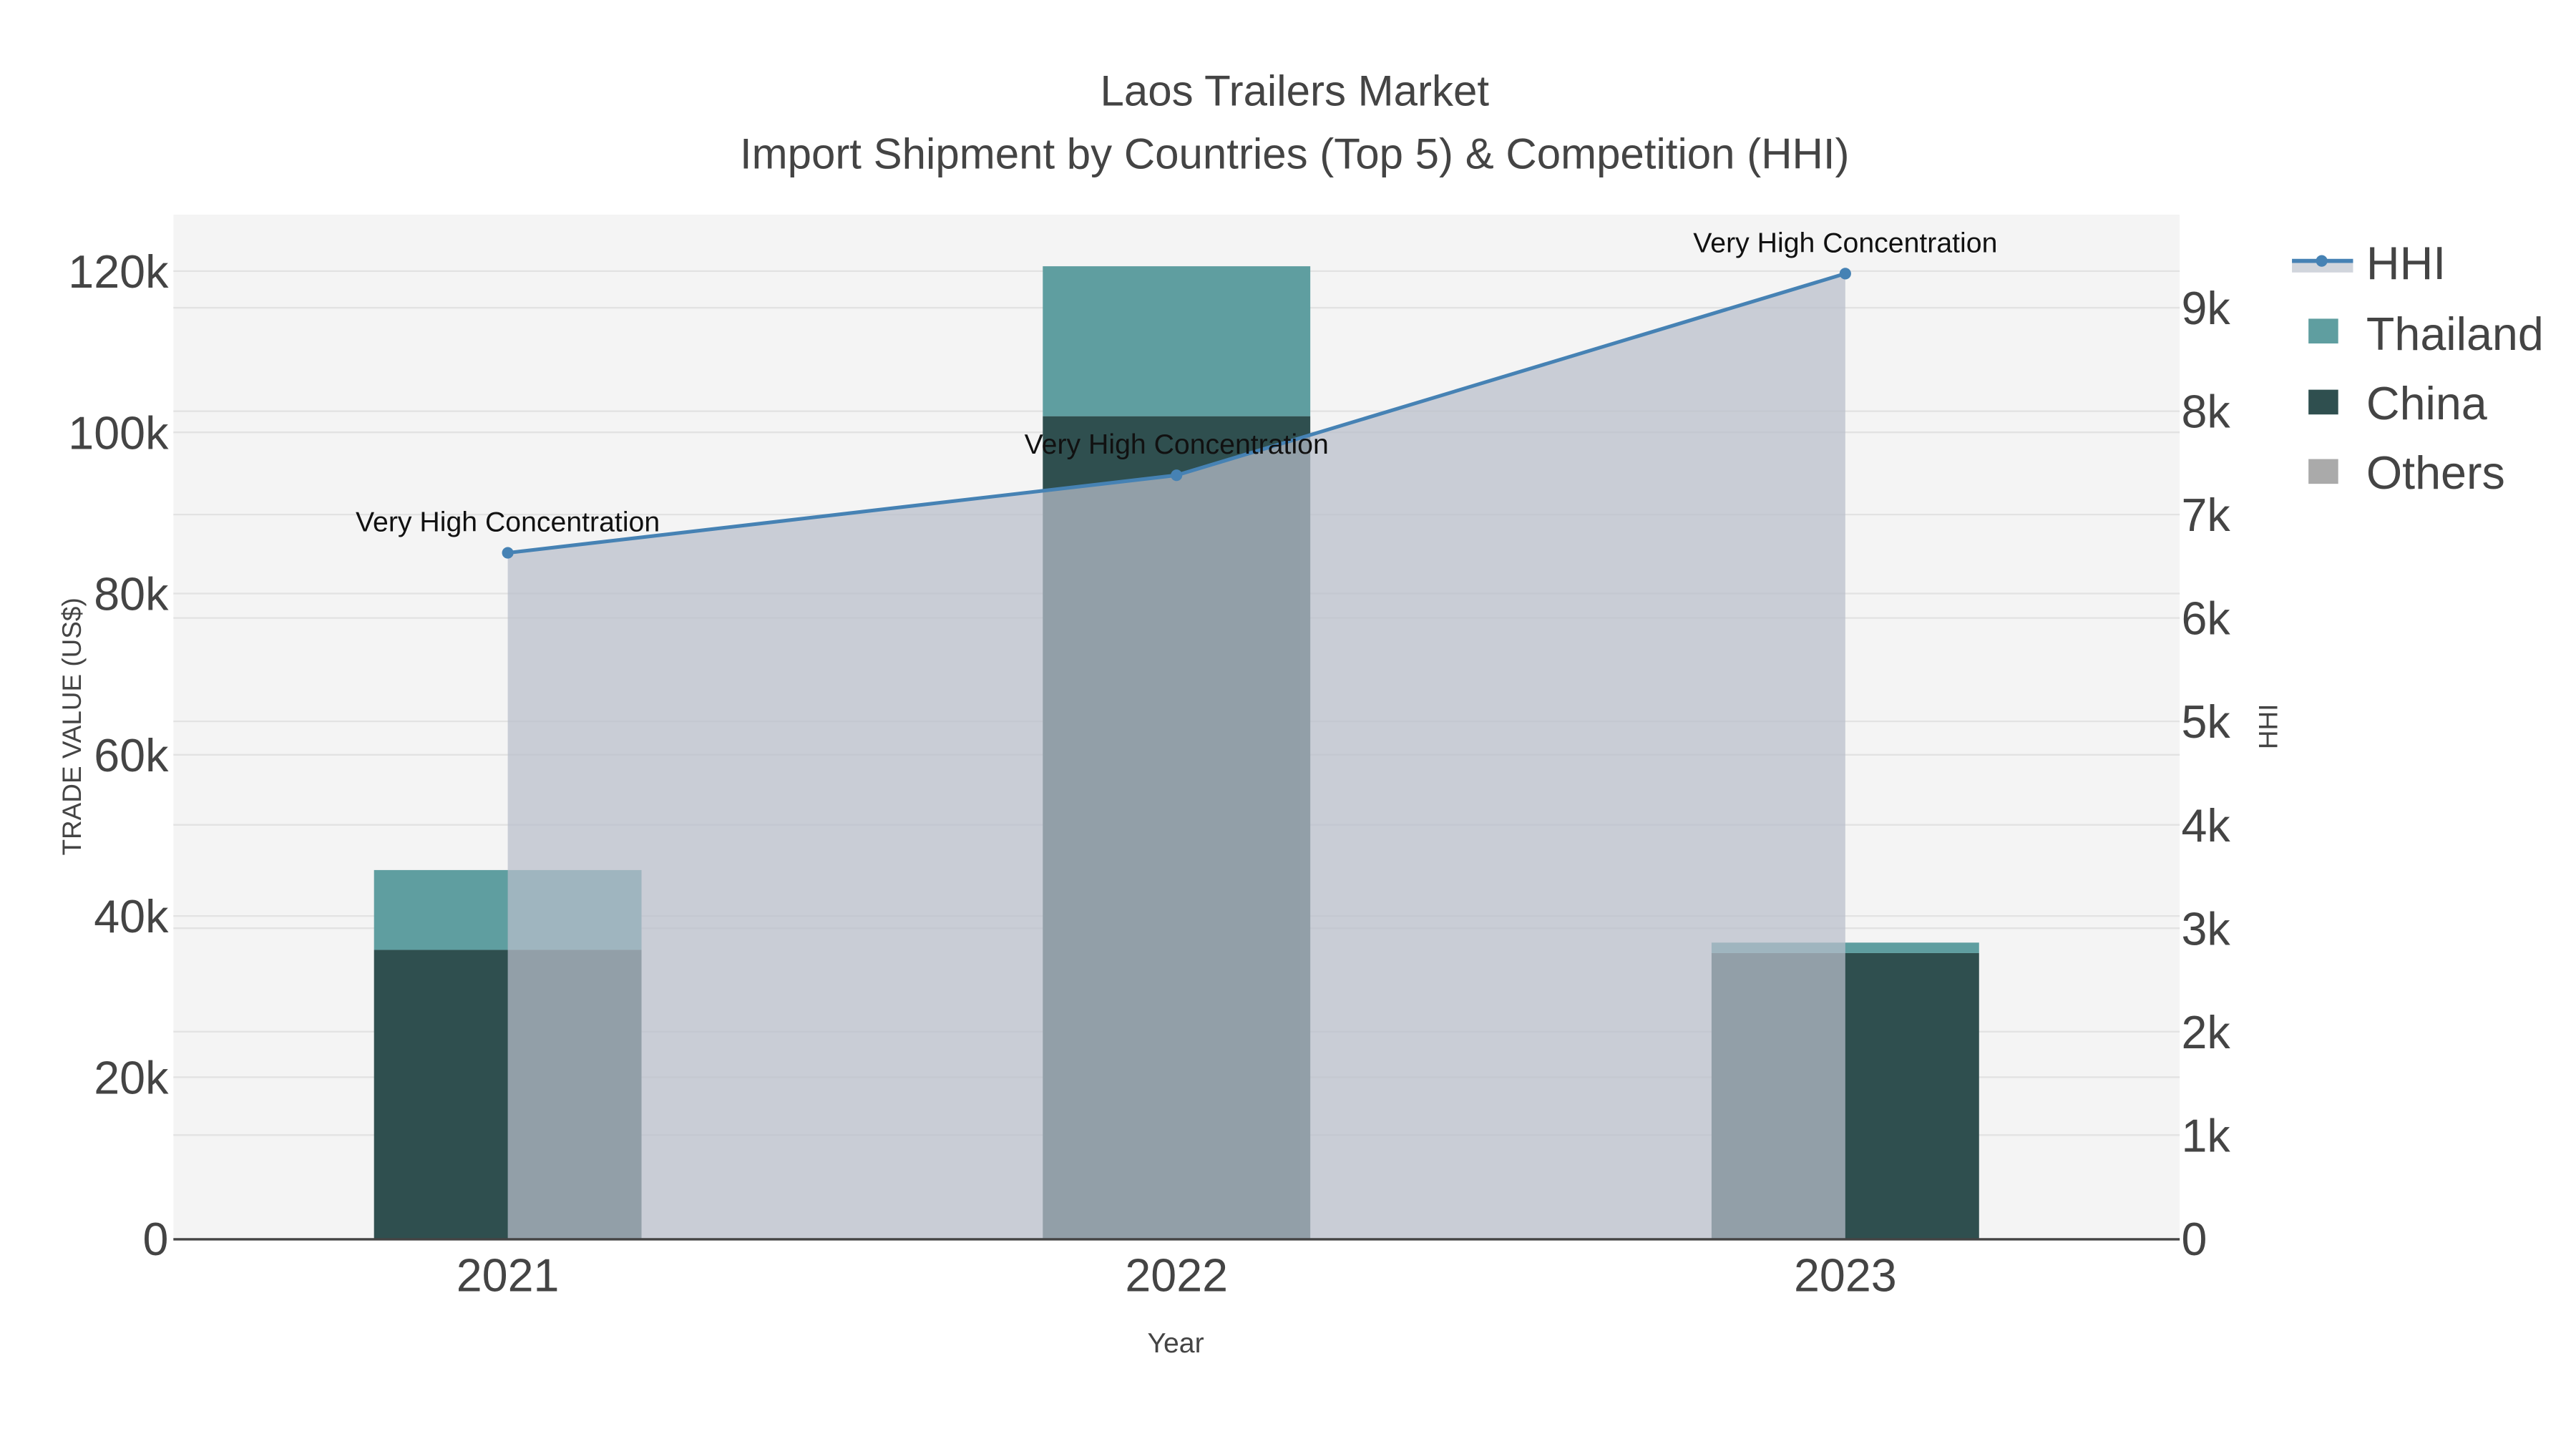 This screenshot has width=2576, height=1449. I want to click on y-tick-label: 60k, so click(131, 755).